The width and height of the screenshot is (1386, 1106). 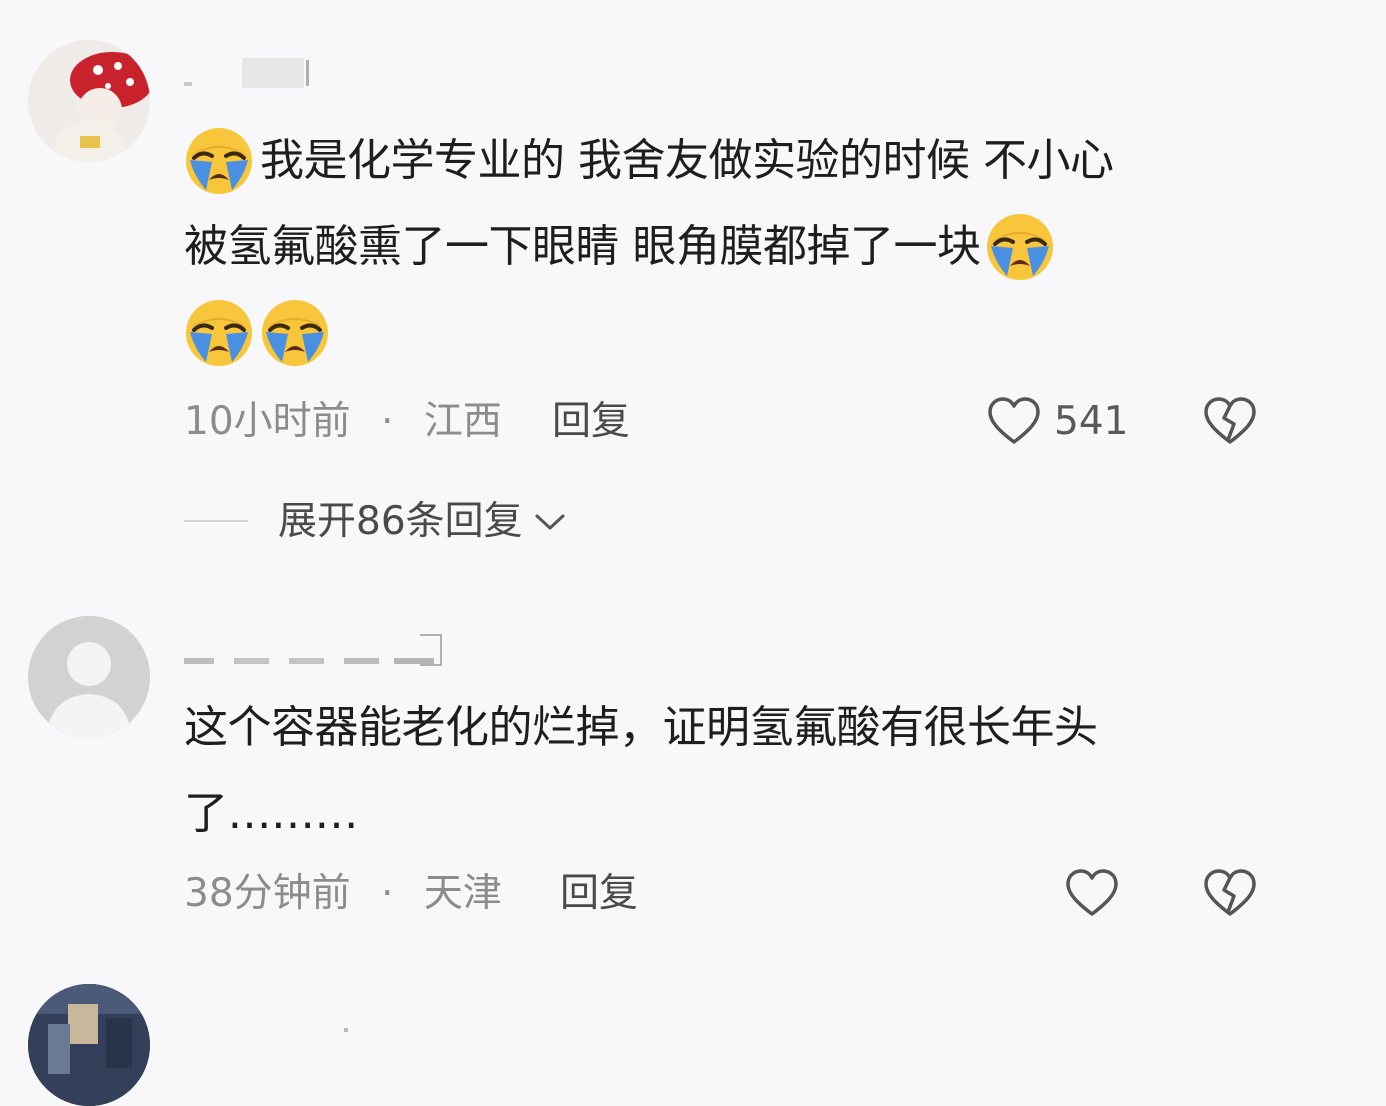 I want to click on comment-text-line-2: 被氢氟酸熏了一下眼睛 眼角膜都掉了一块, so click(x=619, y=247).